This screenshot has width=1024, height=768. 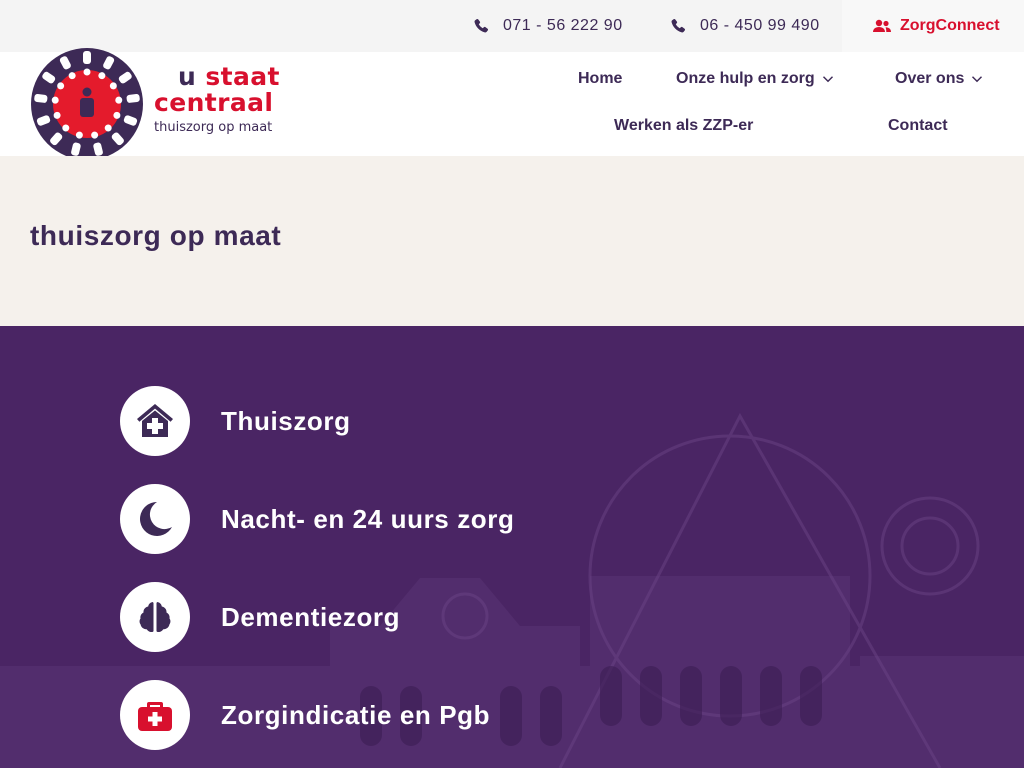 What do you see at coordinates (882, 25) in the screenshot?
I see `users-icon` at bounding box center [882, 25].